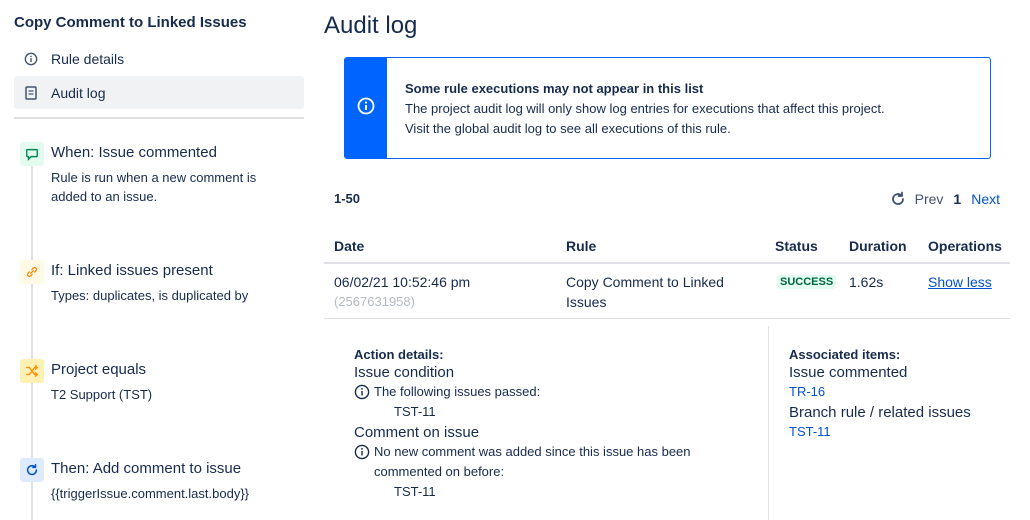 The height and width of the screenshot is (520, 1030). I want to click on nav-label: Audit log, so click(78, 92).